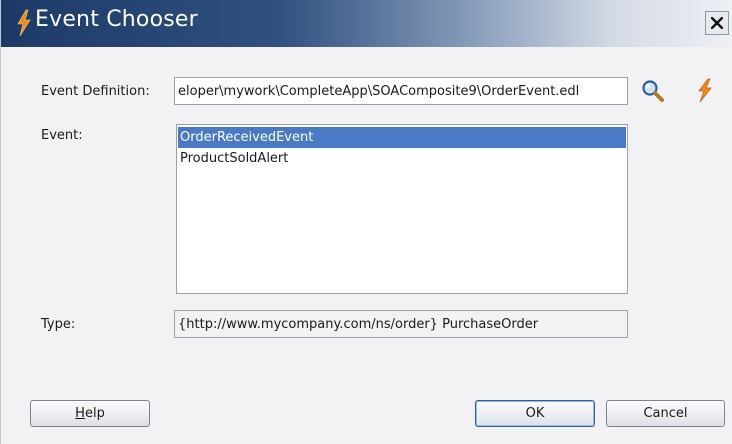 The image size is (732, 444). What do you see at coordinates (653, 91) in the screenshot?
I see `search-icon` at bounding box center [653, 91].